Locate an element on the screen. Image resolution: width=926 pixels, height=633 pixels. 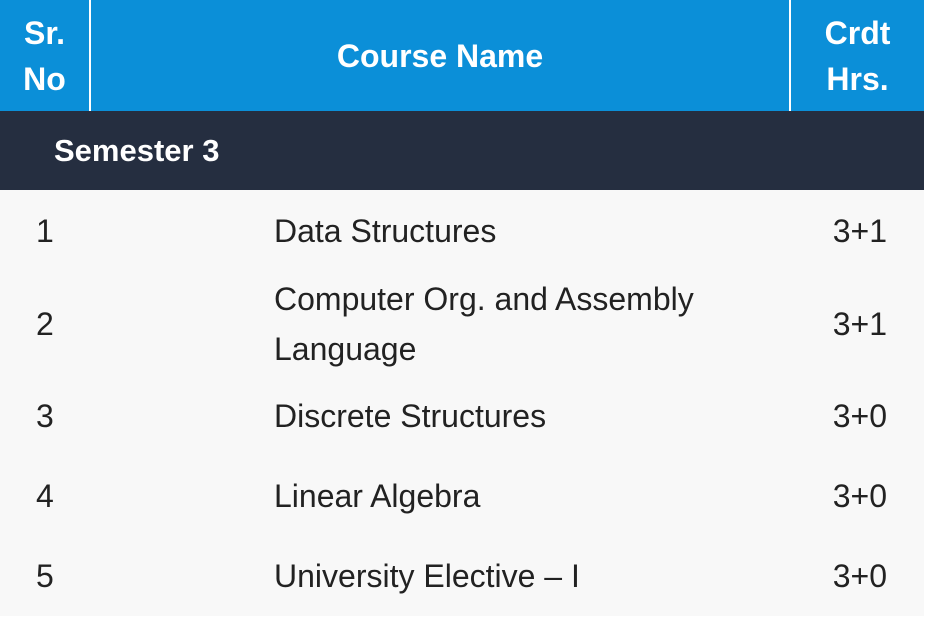
table-row: 4 Linear Algebra 3+0 is located at coordinates (462, 496).